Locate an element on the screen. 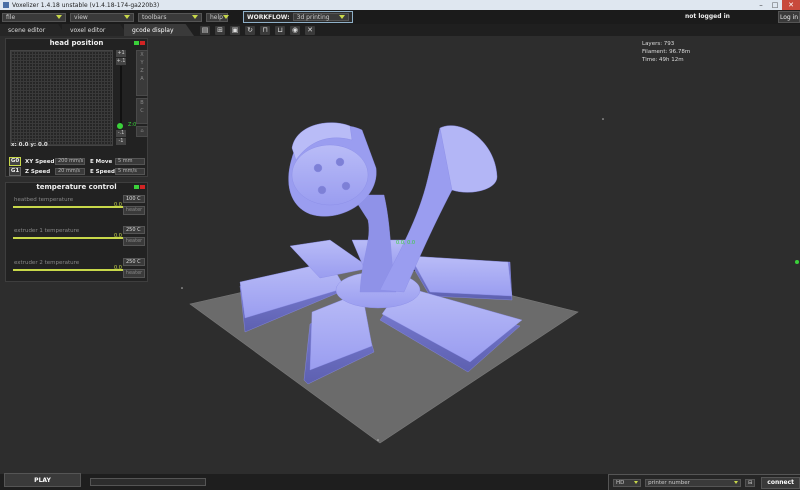 This screenshot has width=800, height=490. filament-stat: Filament: 96.78m is located at coordinates (666, 52).